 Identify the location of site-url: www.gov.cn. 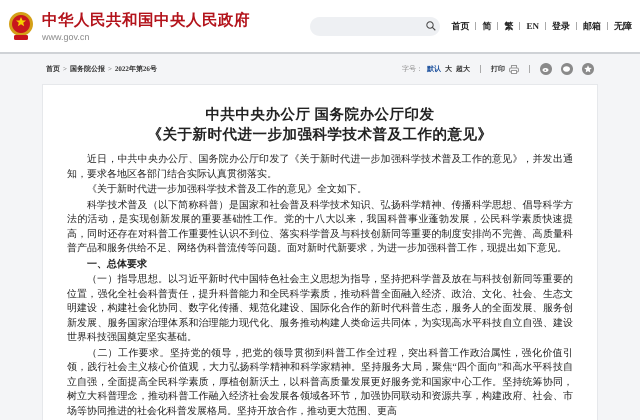
(66, 37).